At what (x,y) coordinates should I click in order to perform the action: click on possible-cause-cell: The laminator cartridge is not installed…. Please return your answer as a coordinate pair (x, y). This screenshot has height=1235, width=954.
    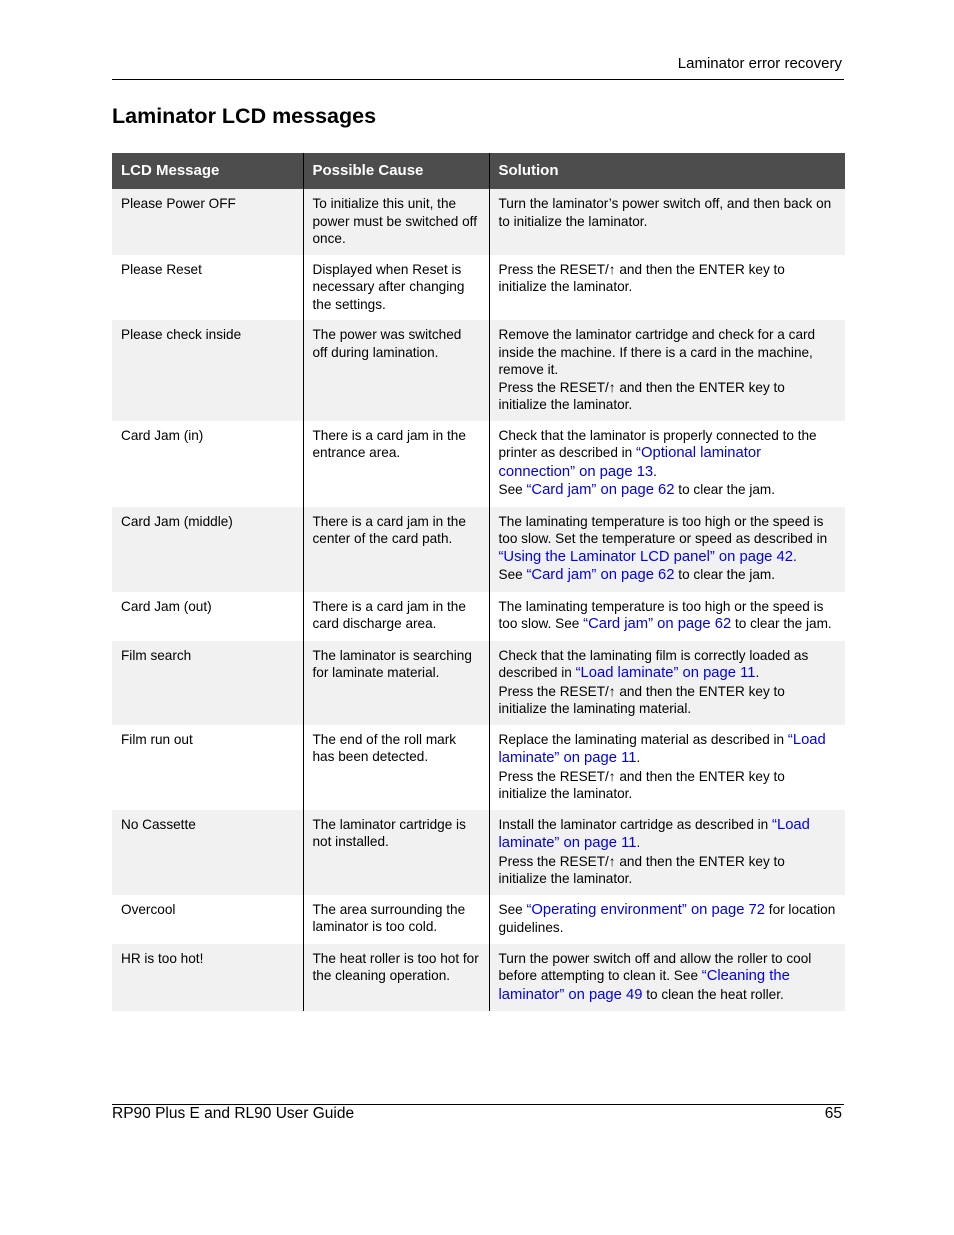
    Looking at the image, I should click on (395, 852).